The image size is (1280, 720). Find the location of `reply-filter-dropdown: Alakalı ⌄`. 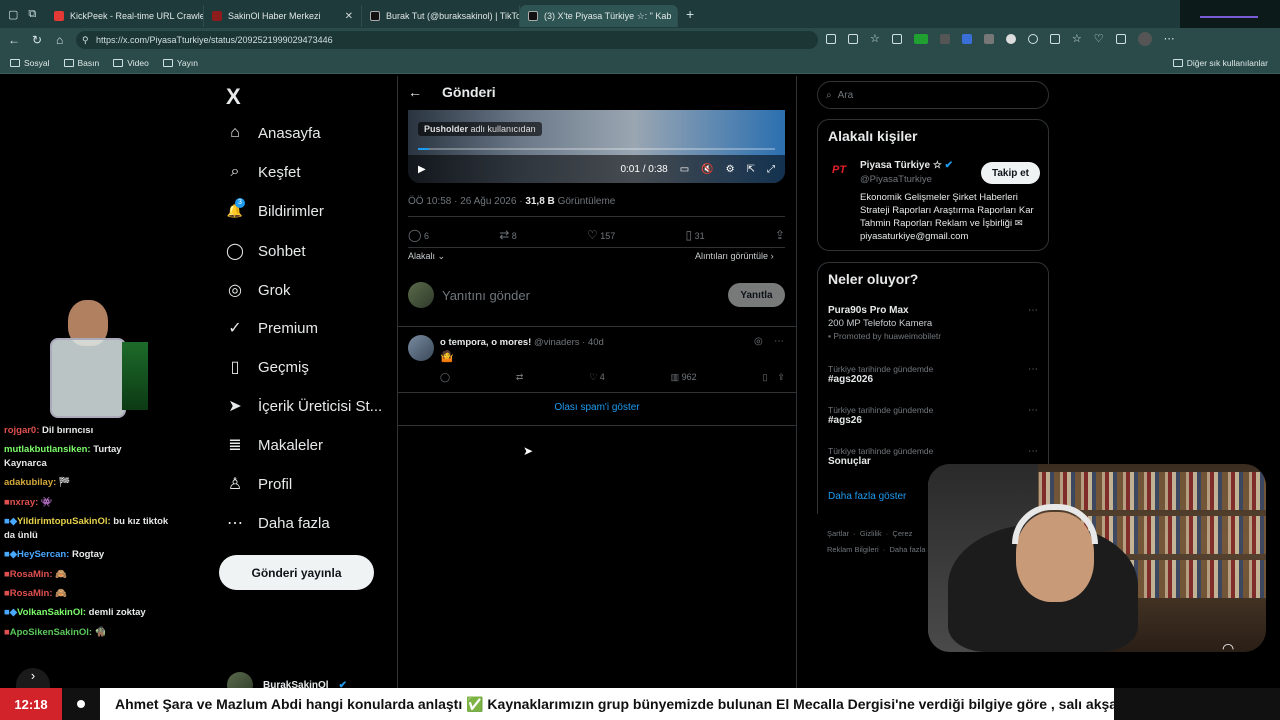

reply-filter-dropdown: Alakalı ⌄ is located at coordinates (426, 256).